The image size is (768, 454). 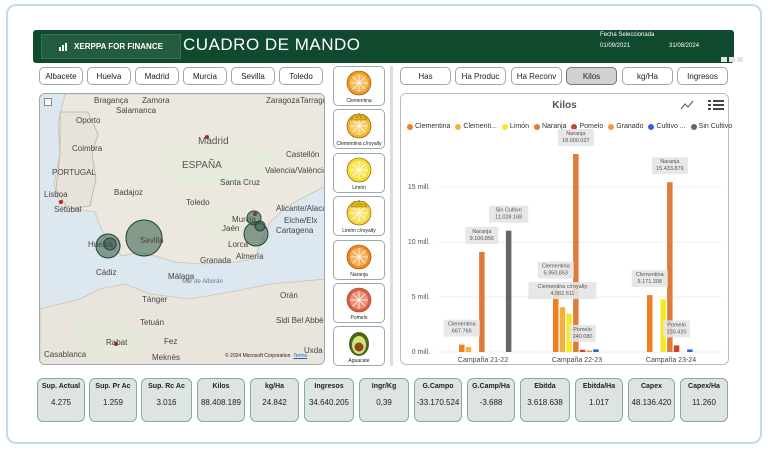 What do you see at coordinates (704, 400) in the screenshot?
I see `kpi-card-capex-ha: Capex/Ha 11.260` at bounding box center [704, 400].